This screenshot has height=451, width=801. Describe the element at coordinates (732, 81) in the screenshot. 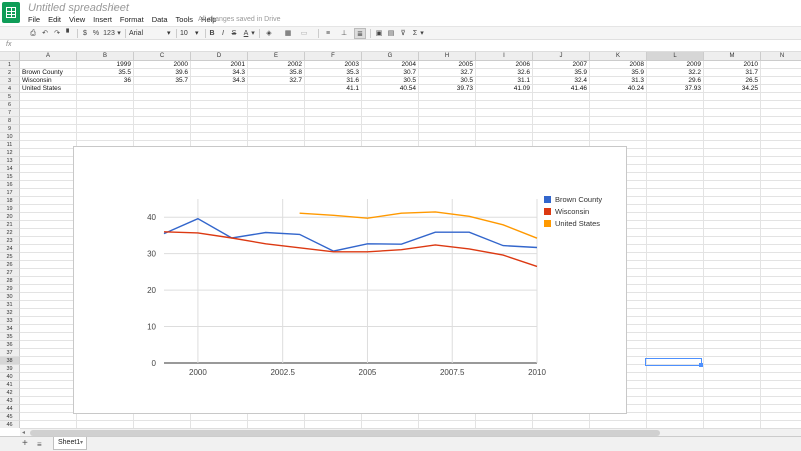

I see `cell: 26.5` at that location.